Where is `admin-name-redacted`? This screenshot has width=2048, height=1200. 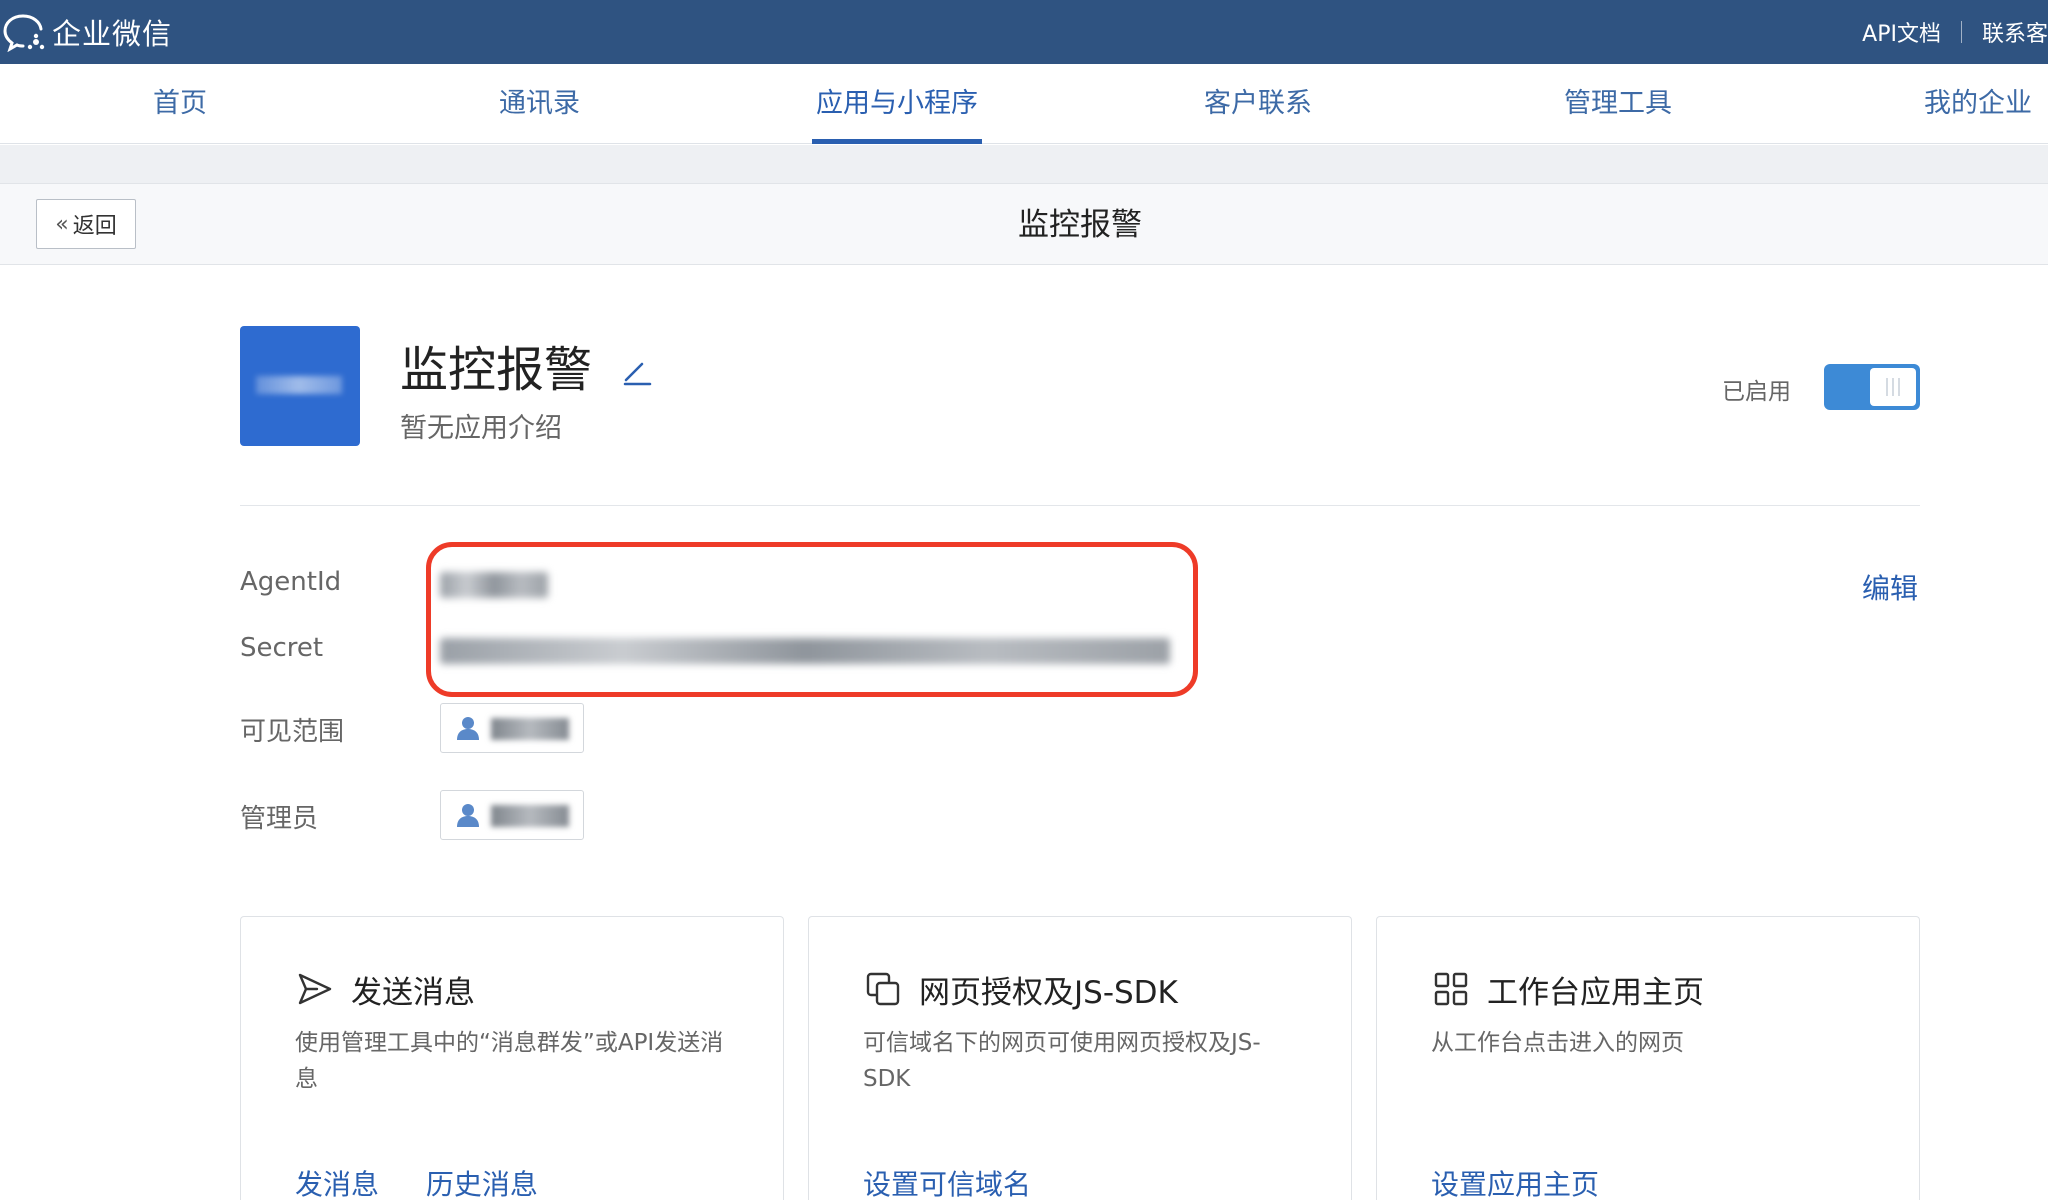 admin-name-redacted is located at coordinates (530, 816).